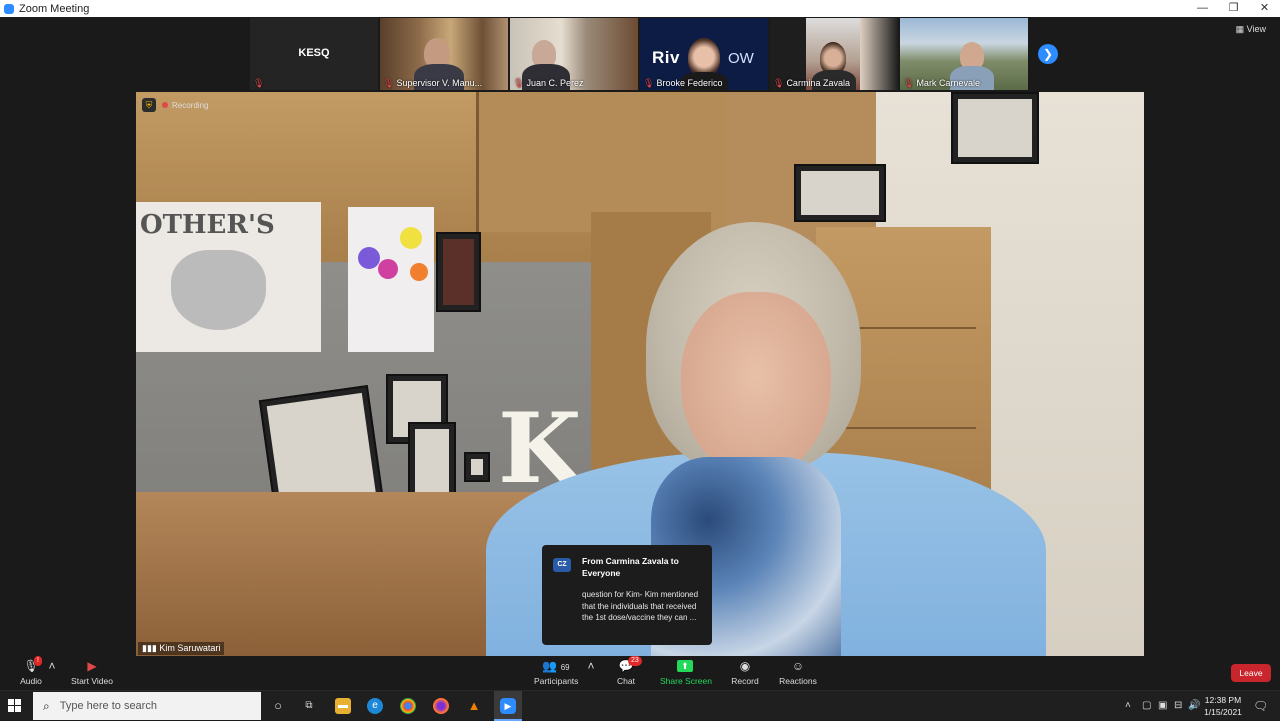 The height and width of the screenshot is (721, 1280). Describe the element at coordinates (1260, 706) in the screenshot. I see `notifications-icon: 🗨` at that location.